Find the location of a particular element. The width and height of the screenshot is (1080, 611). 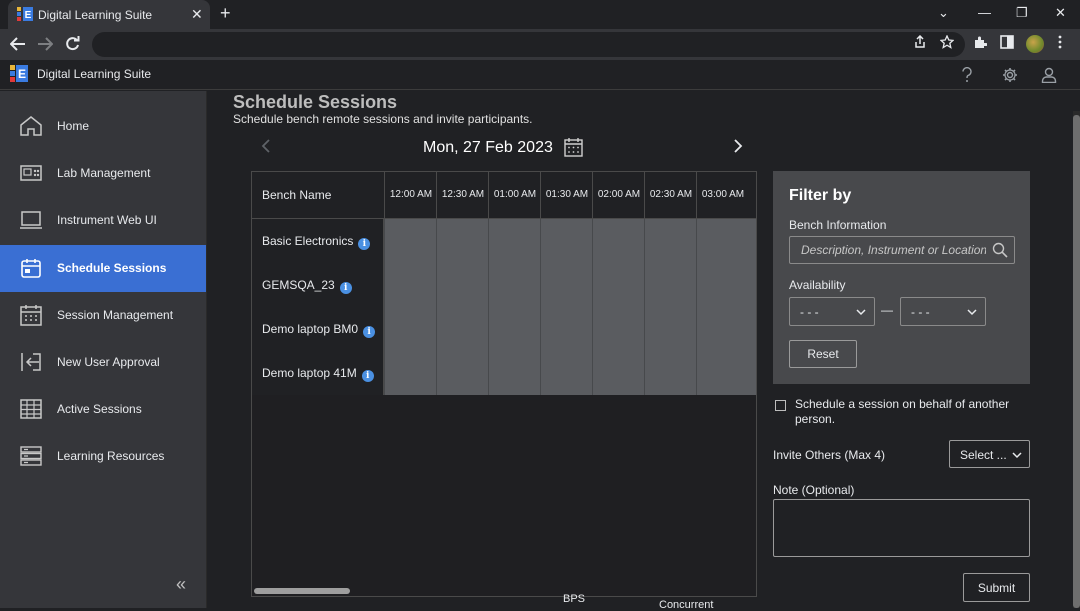

calendar-picker-icon is located at coordinates (574, 147).